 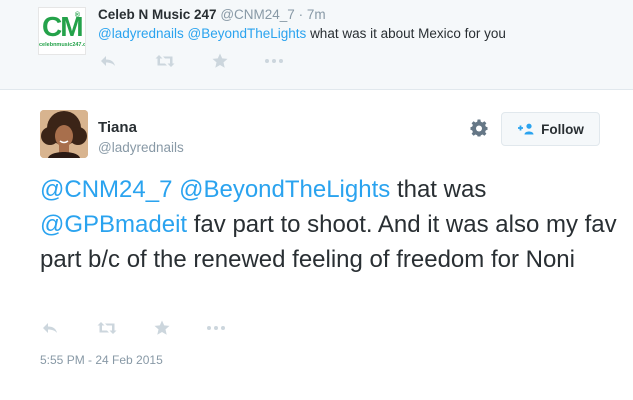 I want to click on parent-avatar: CM ® celebnmusic247.com, so click(x=62, y=31).